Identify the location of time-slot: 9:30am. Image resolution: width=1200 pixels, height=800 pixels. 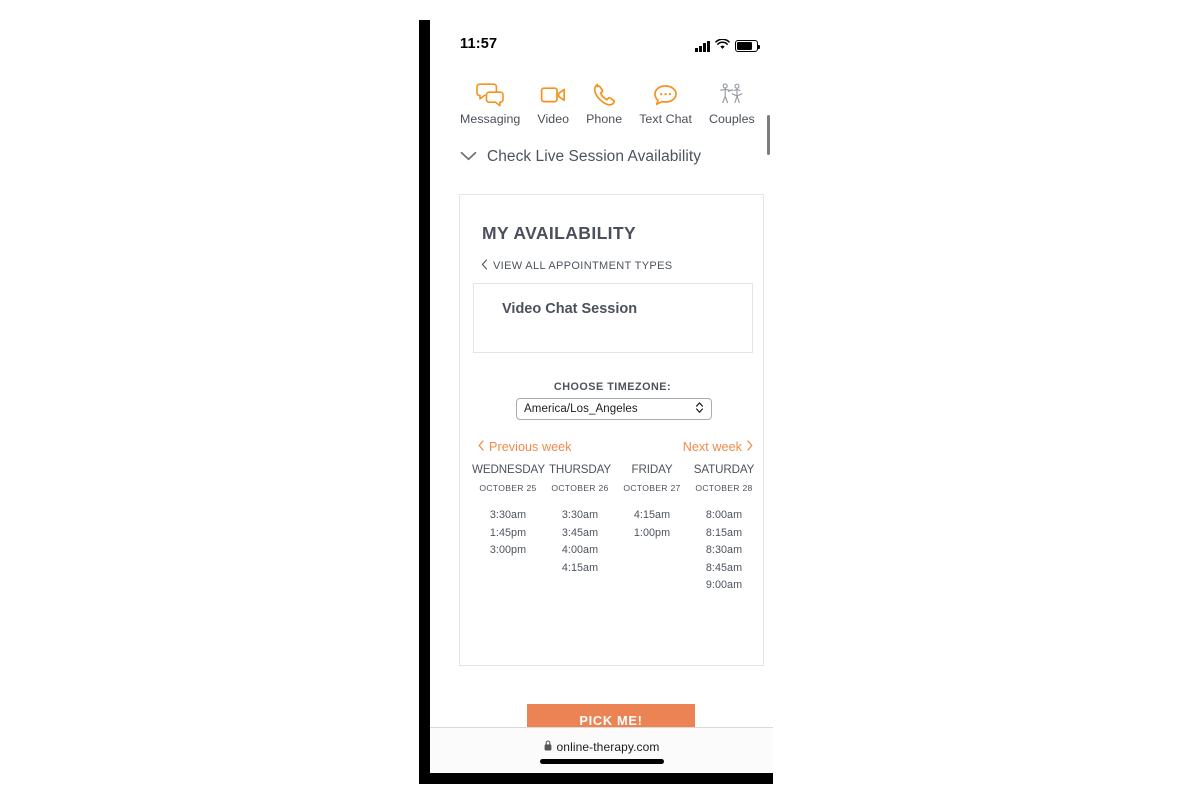
(761, 622).